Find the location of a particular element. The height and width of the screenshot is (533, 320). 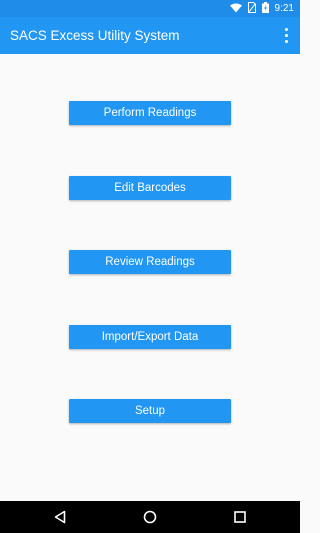

overflow-menu-icon is located at coordinates (286, 35).